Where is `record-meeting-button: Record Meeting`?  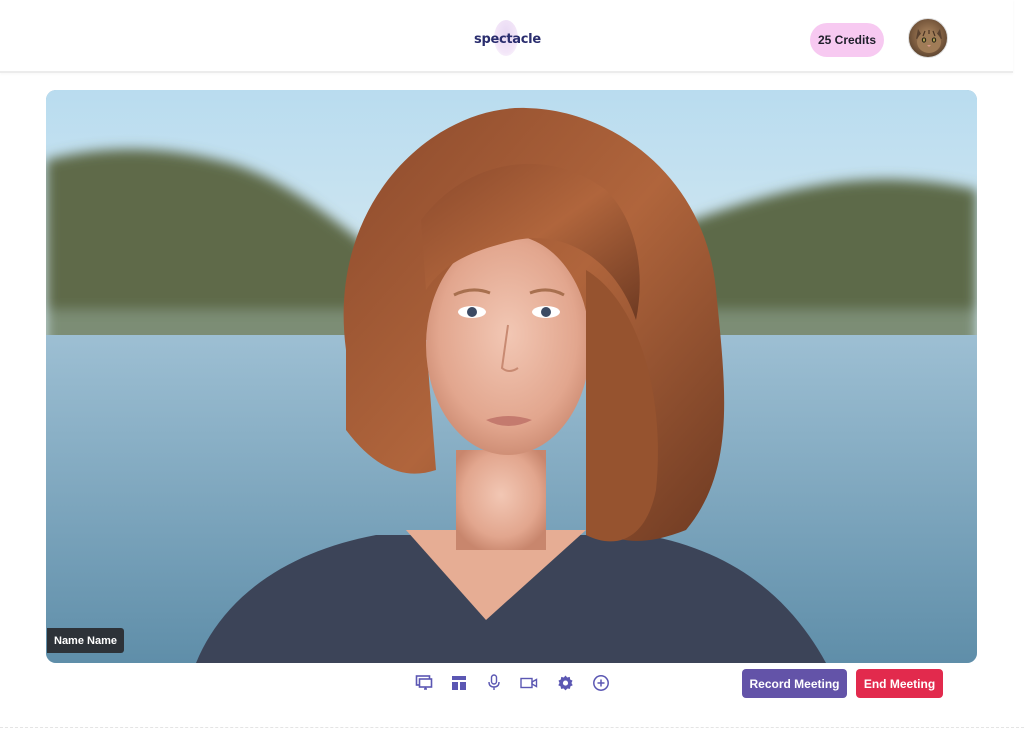 record-meeting-button: Record Meeting is located at coordinates (794, 683).